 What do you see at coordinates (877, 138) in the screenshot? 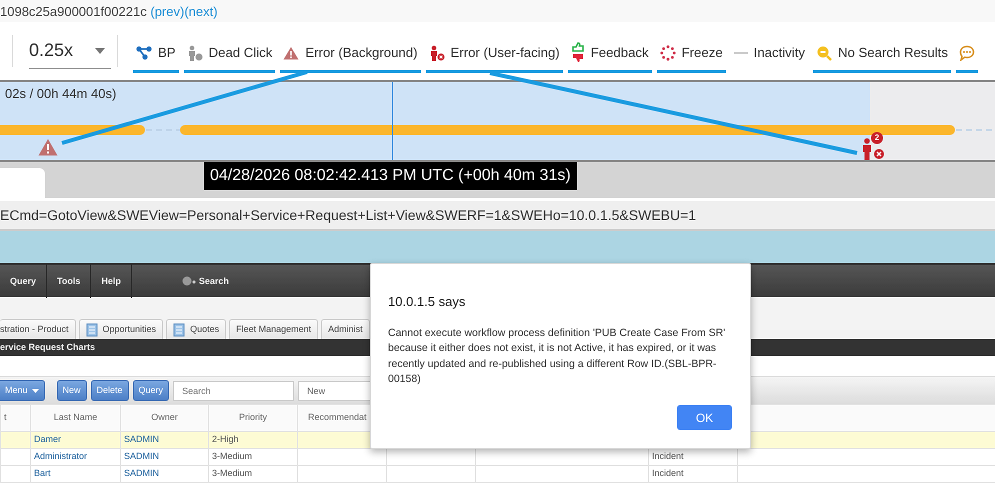
I see `count-badge: 2` at bounding box center [877, 138].